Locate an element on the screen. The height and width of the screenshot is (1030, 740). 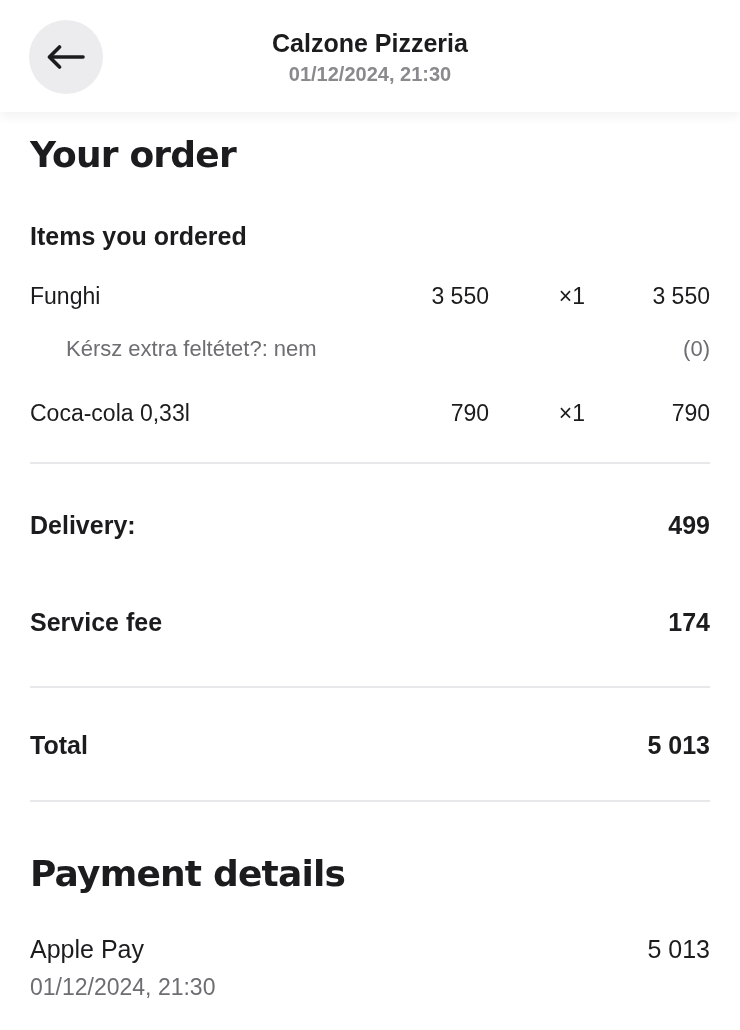
items-subheading: Items you ordered is located at coordinates (138, 236).